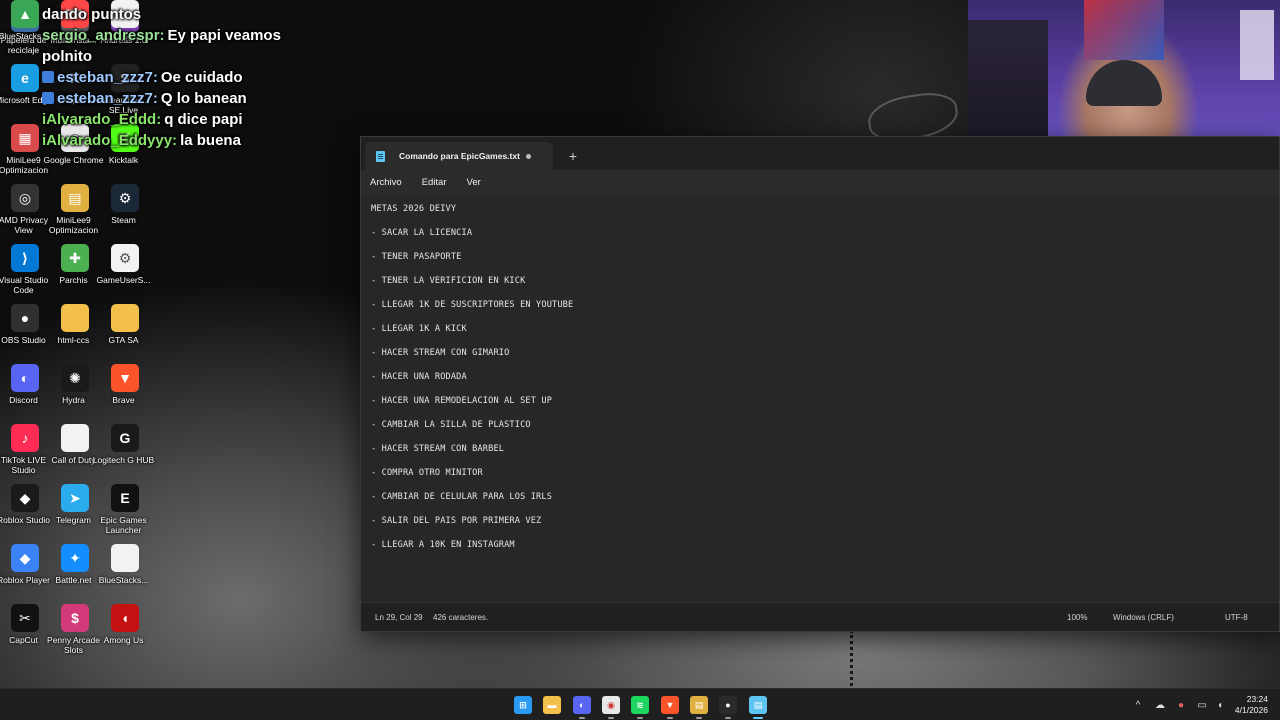 The height and width of the screenshot is (720, 1280). I want to click on chat-username: iAlvarado_Eddd:, so click(102, 119).